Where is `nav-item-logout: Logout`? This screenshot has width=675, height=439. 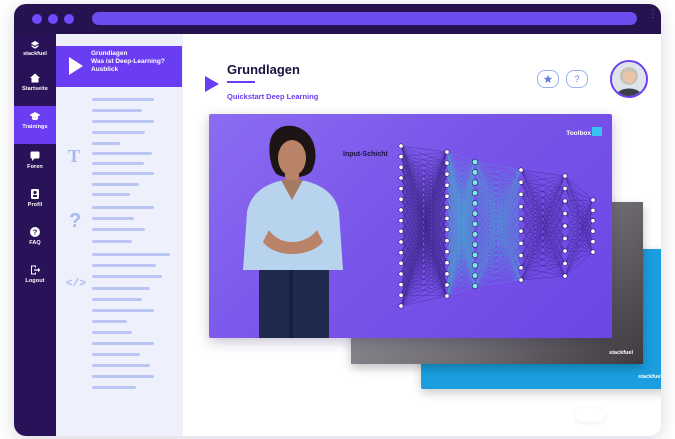
nav-item-logout: Logout is located at coordinates (35, 279).